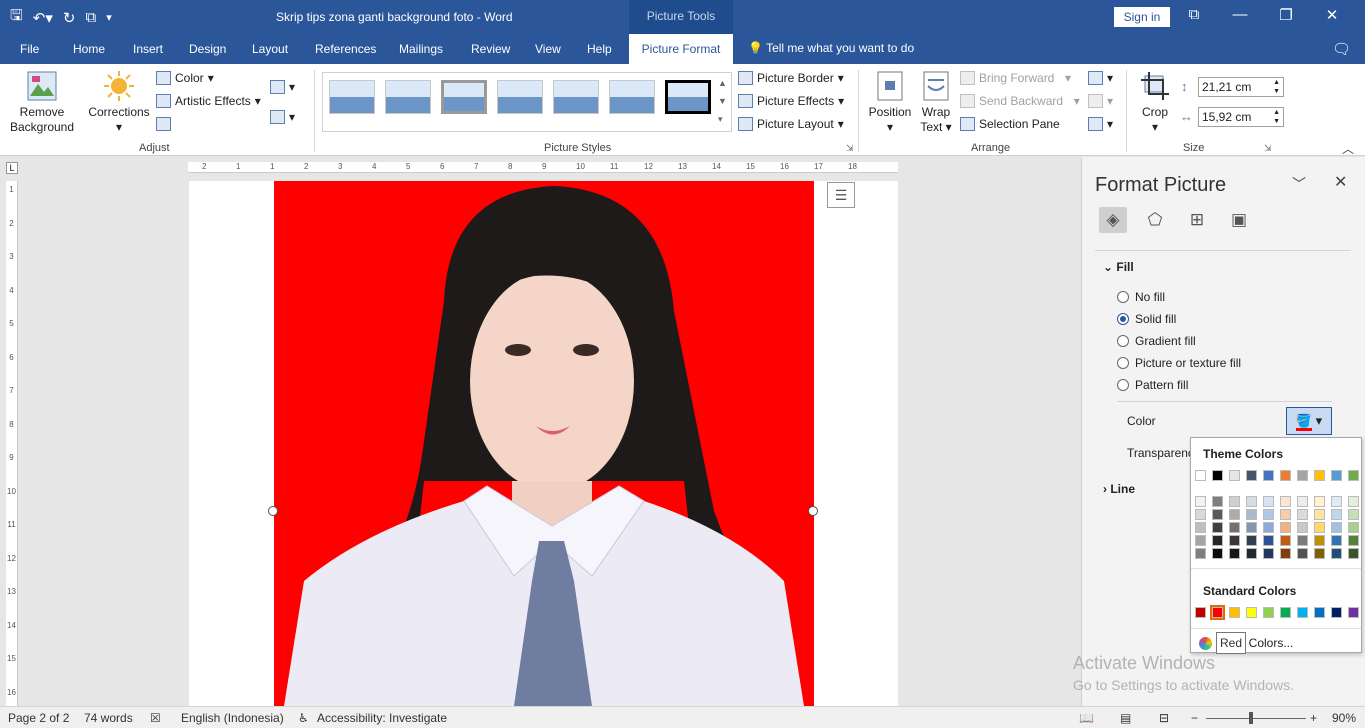 The image size is (1365, 728). Describe the element at coordinates (1241, 87) in the screenshot. I see `shape-height-input: 21,21 cm ▲ ▼` at that location.